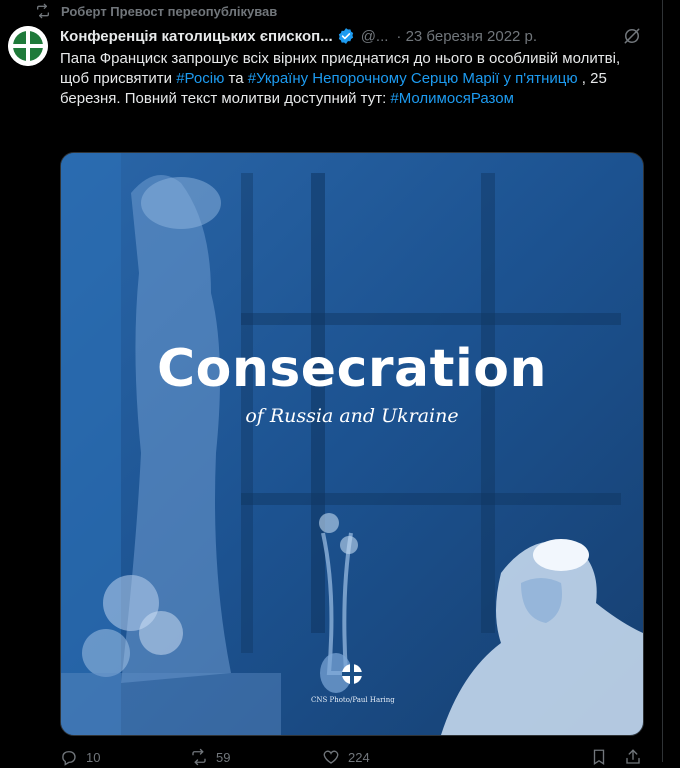 The width and height of the screenshot is (680, 768). I want to click on usccb-logo-icon, so click(28, 46).